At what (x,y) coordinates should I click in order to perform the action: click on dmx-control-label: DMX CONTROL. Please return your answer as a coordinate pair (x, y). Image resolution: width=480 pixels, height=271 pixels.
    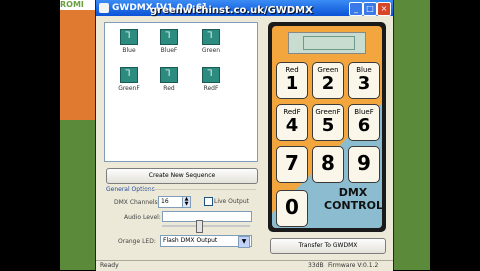
    Looking at the image, I should click on (353, 199).